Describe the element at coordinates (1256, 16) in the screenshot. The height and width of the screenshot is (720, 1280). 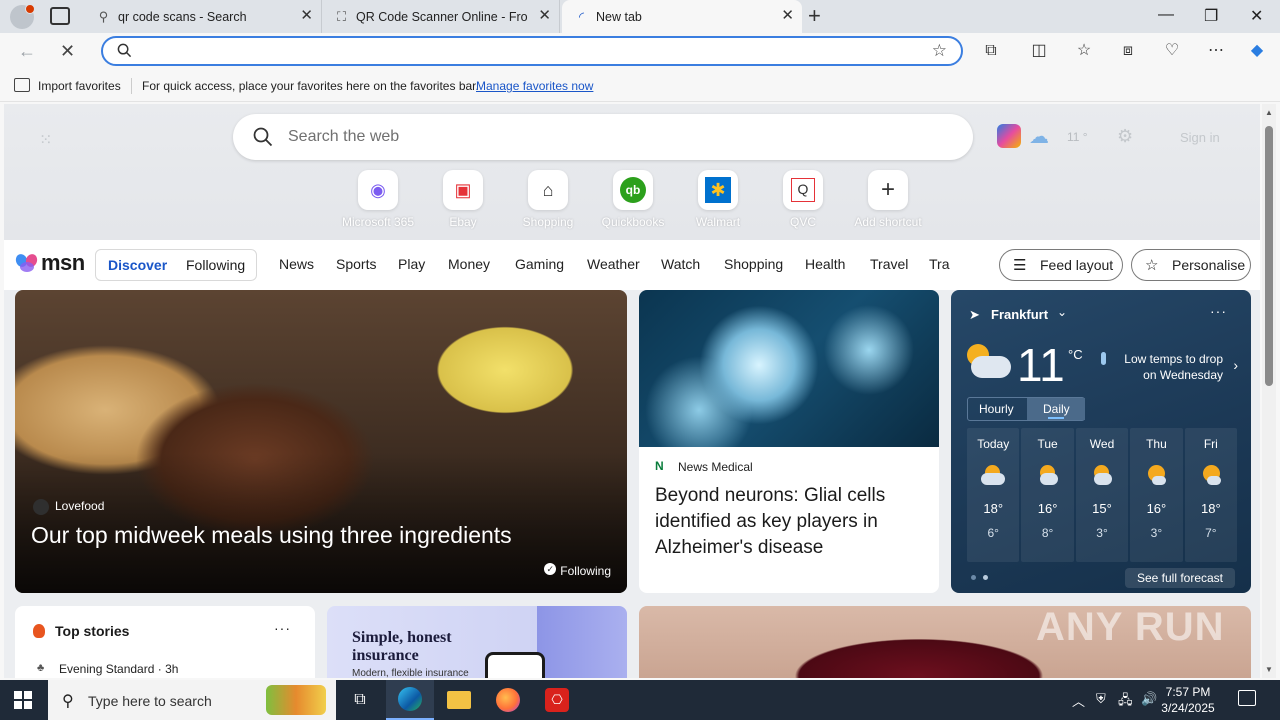
I see `close-window-icon: ✕` at that location.